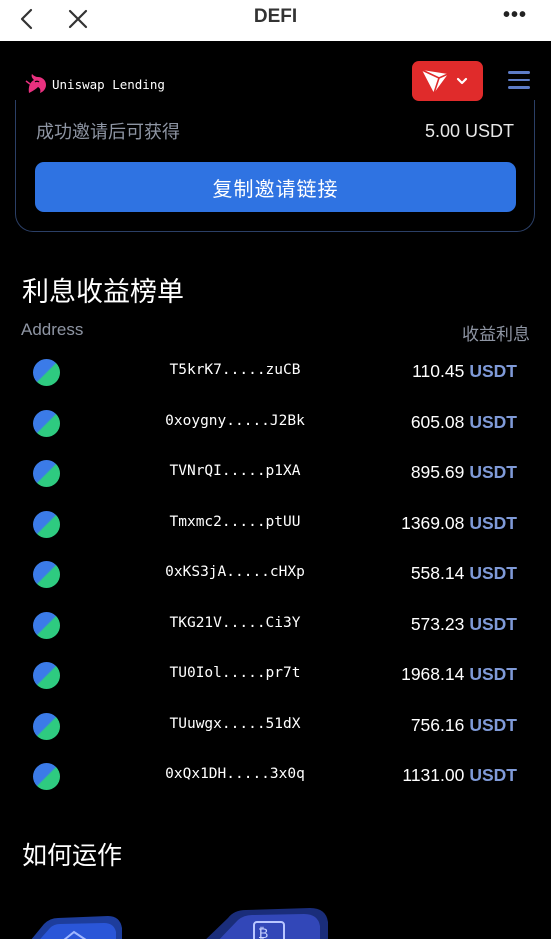 This screenshot has width=551, height=939. I want to click on column-address: Address, so click(52, 329).